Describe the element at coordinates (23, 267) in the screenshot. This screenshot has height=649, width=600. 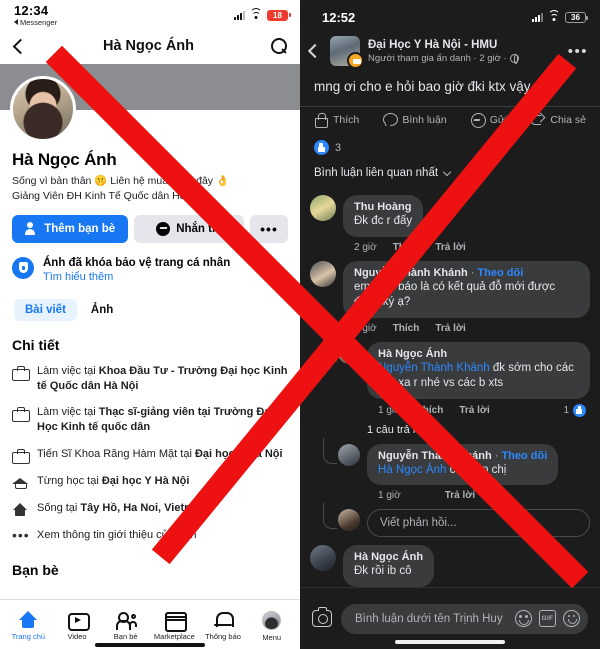
I see `shield-lock-icon` at that location.